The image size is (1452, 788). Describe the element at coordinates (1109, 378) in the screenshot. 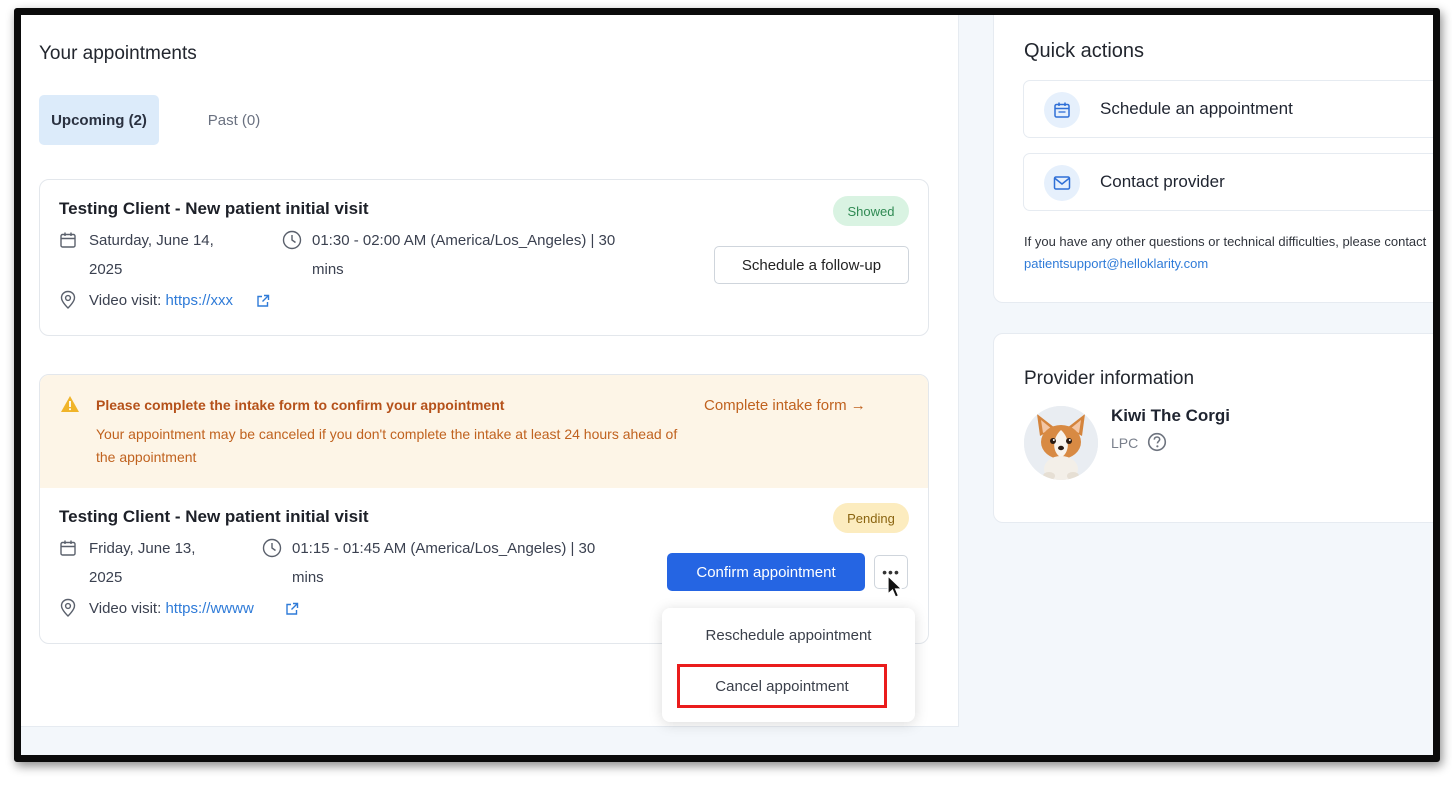

I see `provider-information-title: Provider information` at that location.